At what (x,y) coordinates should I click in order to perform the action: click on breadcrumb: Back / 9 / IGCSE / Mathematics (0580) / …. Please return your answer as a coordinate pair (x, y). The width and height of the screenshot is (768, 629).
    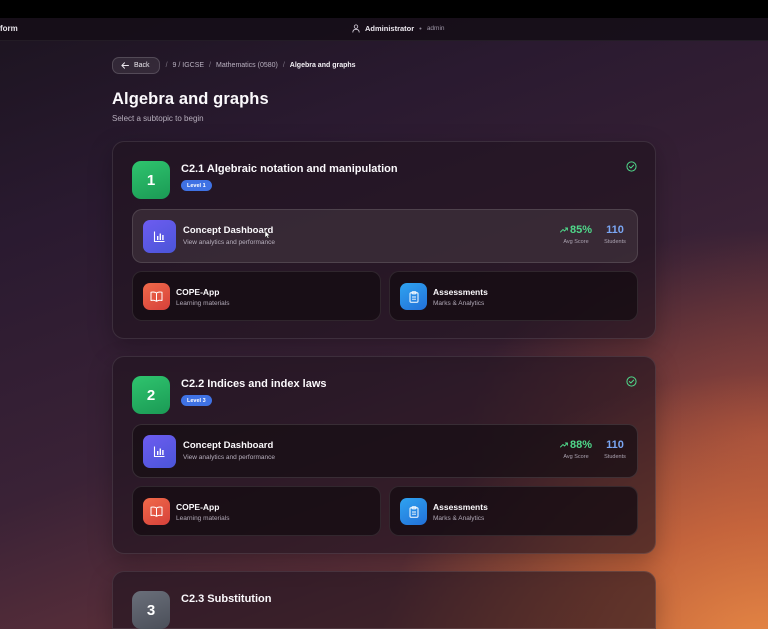
    Looking at the image, I should click on (384, 65).